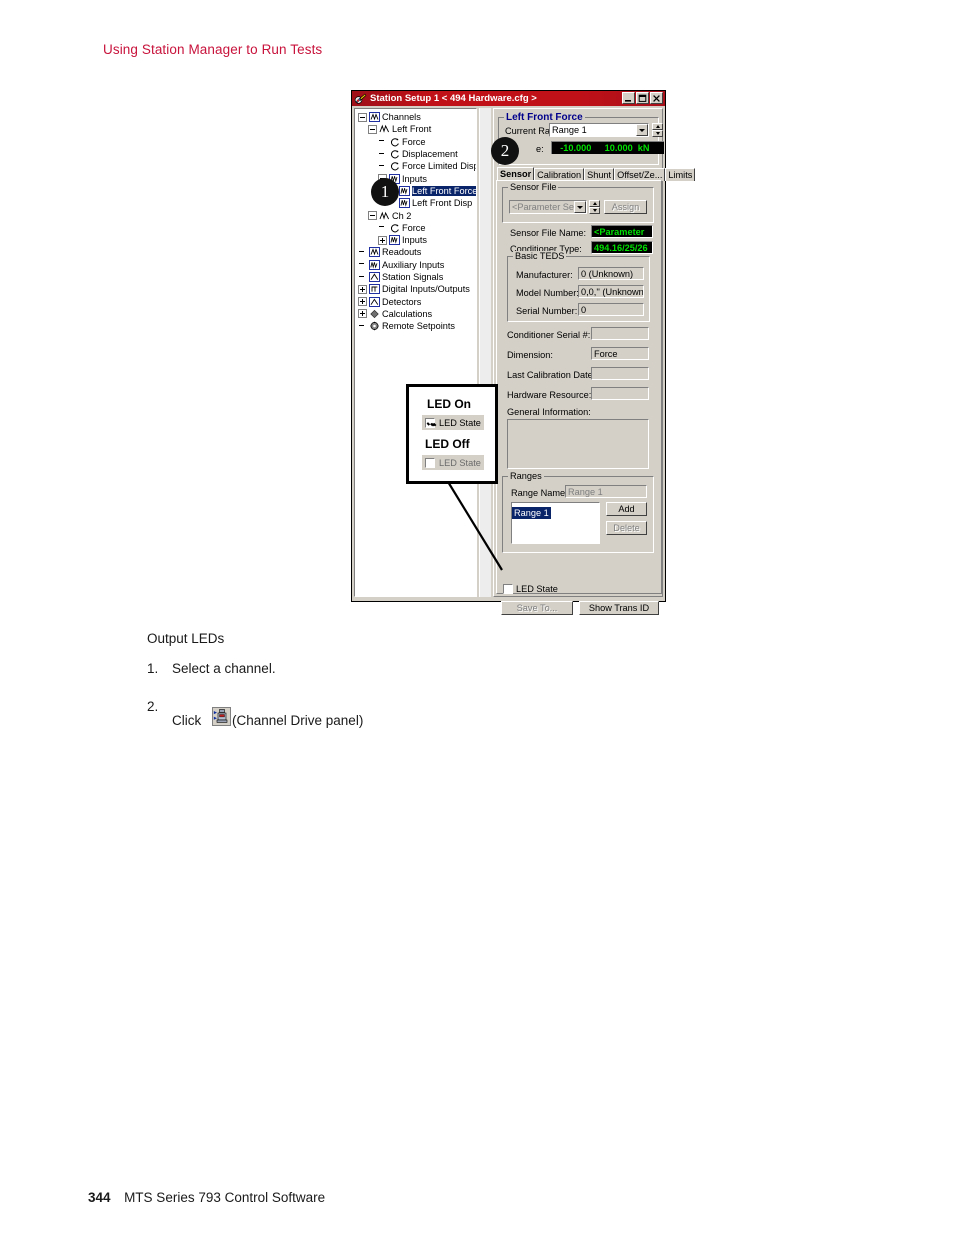  What do you see at coordinates (430, 462) in the screenshot?
I see `checkbox-box-unchecked` at bounding box center [430, 462].